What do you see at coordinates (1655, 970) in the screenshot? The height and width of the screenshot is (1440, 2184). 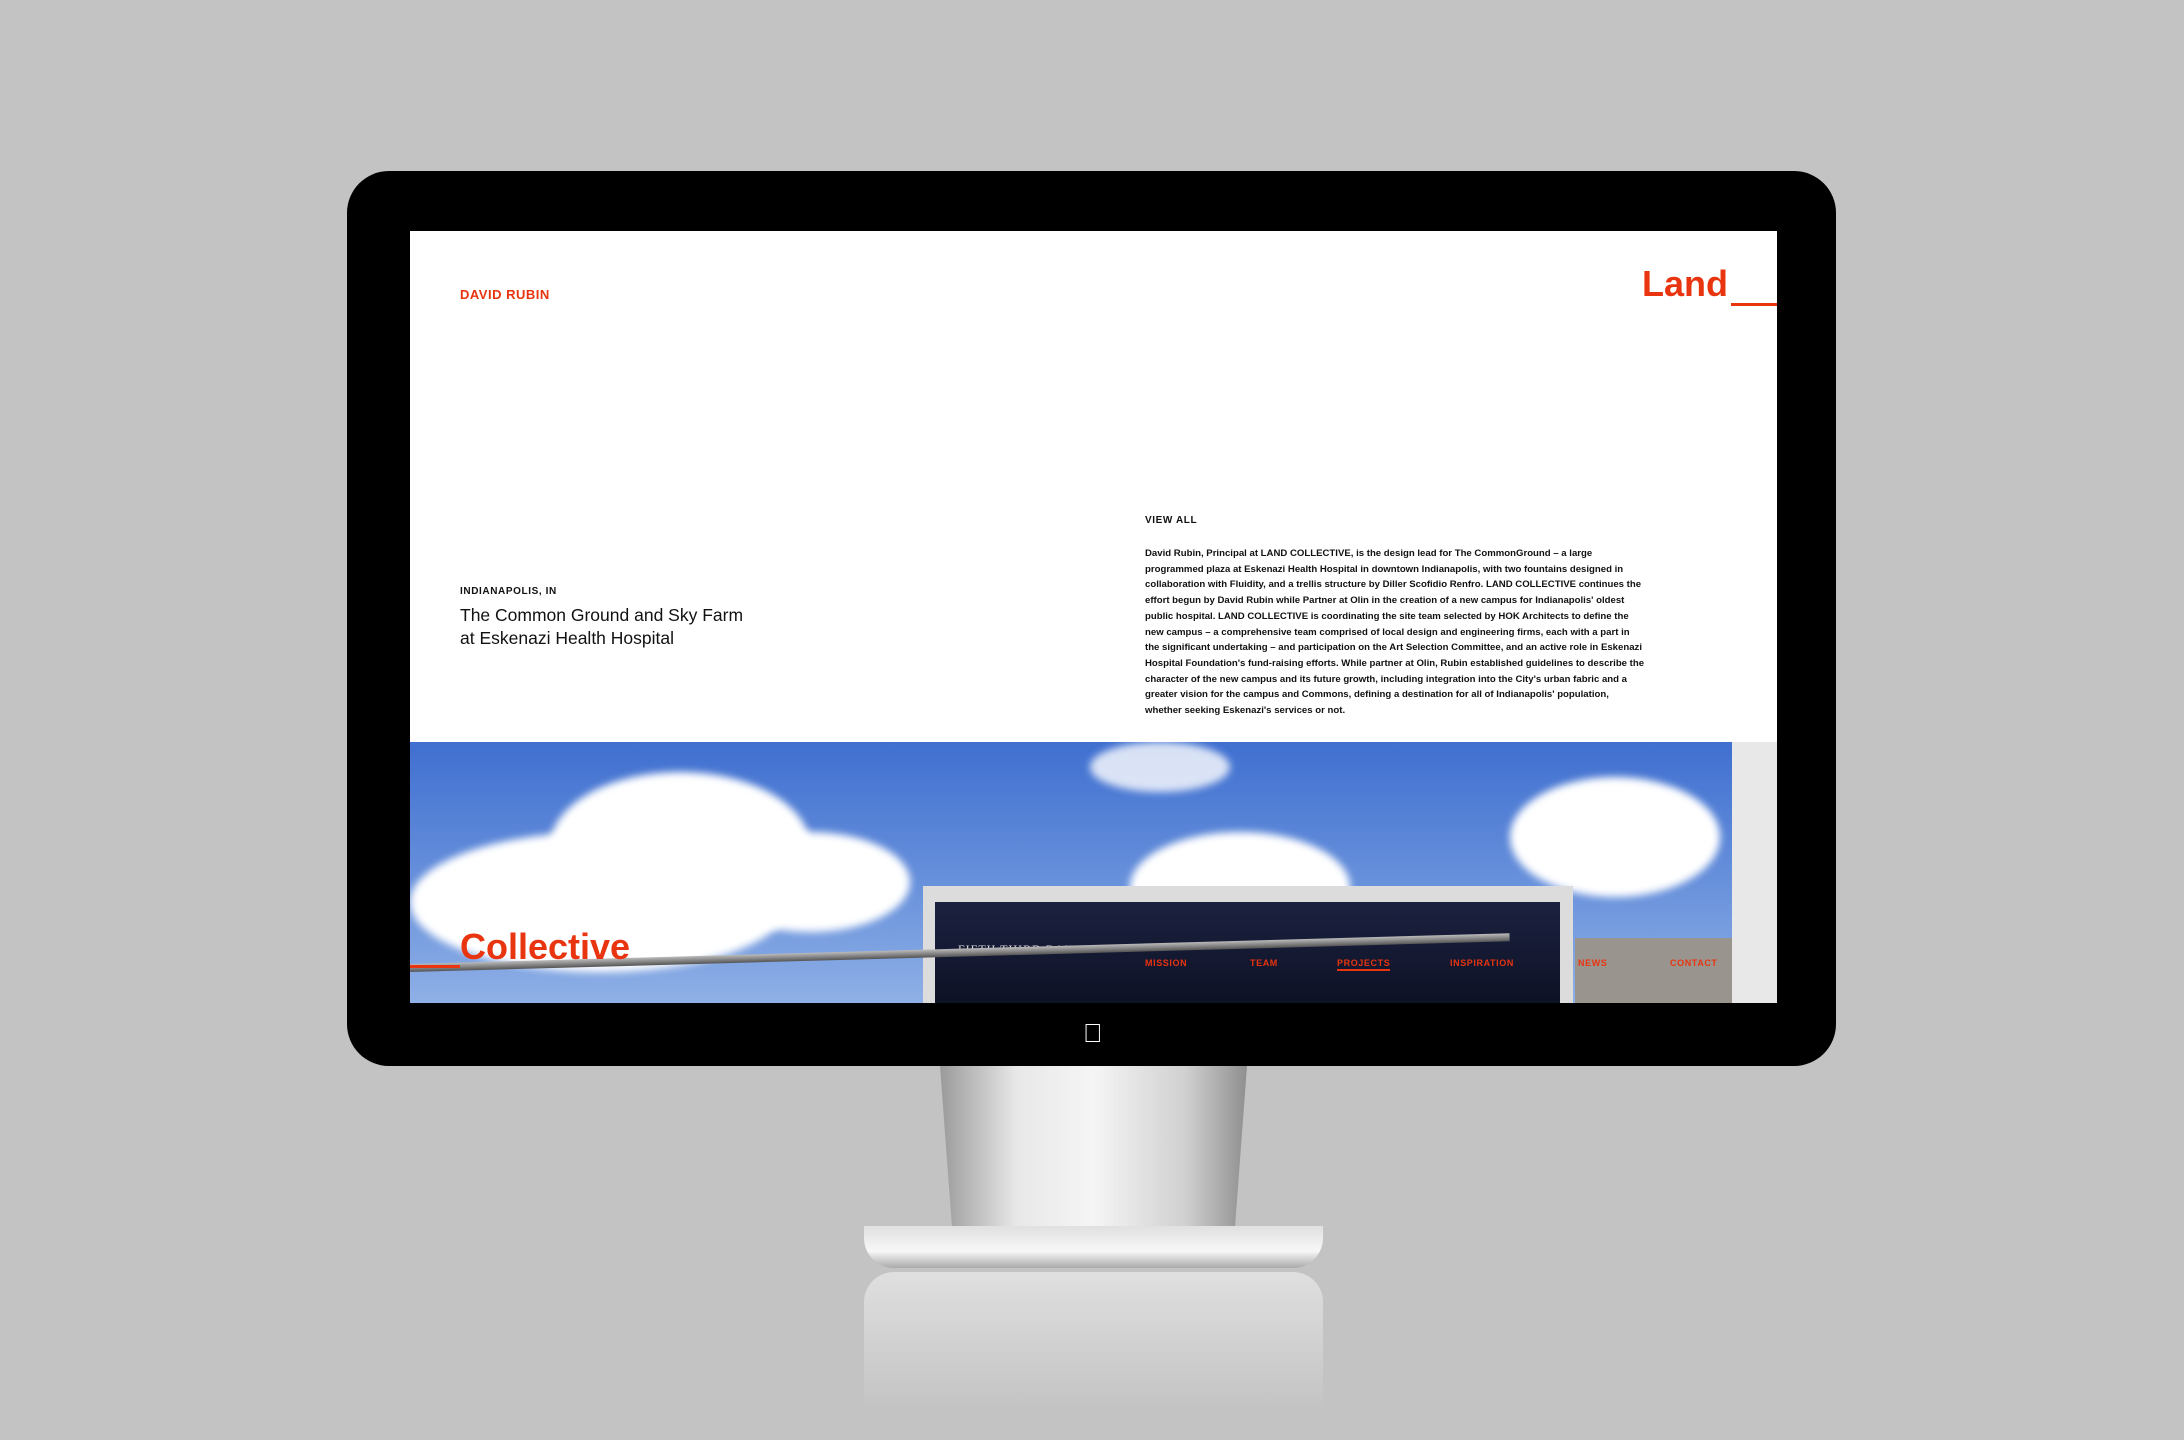 I see `building-right` at bounding box center [1655, 970].